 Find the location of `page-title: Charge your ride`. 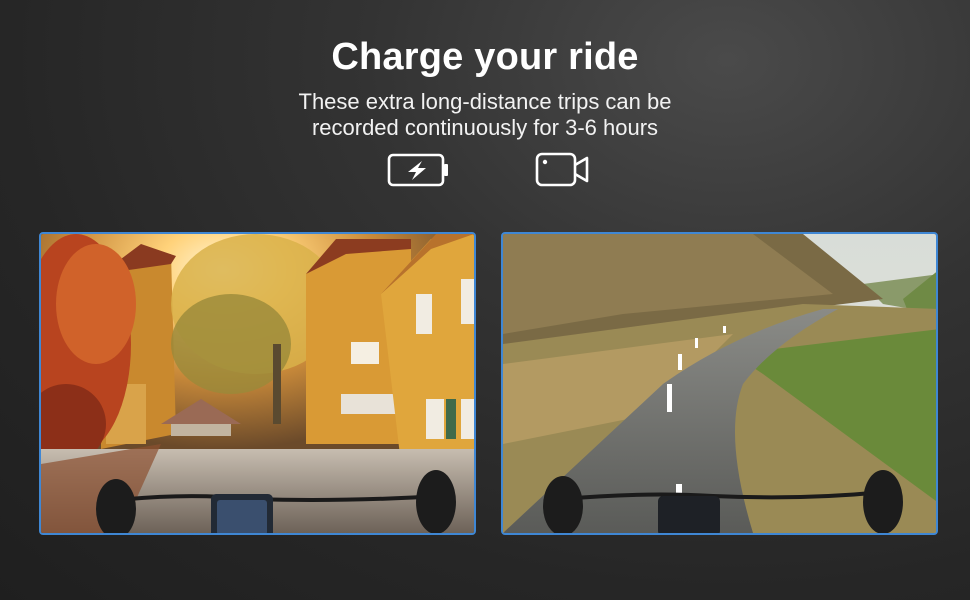

page-title: Charge your ride is located at coordinates (485, 57).